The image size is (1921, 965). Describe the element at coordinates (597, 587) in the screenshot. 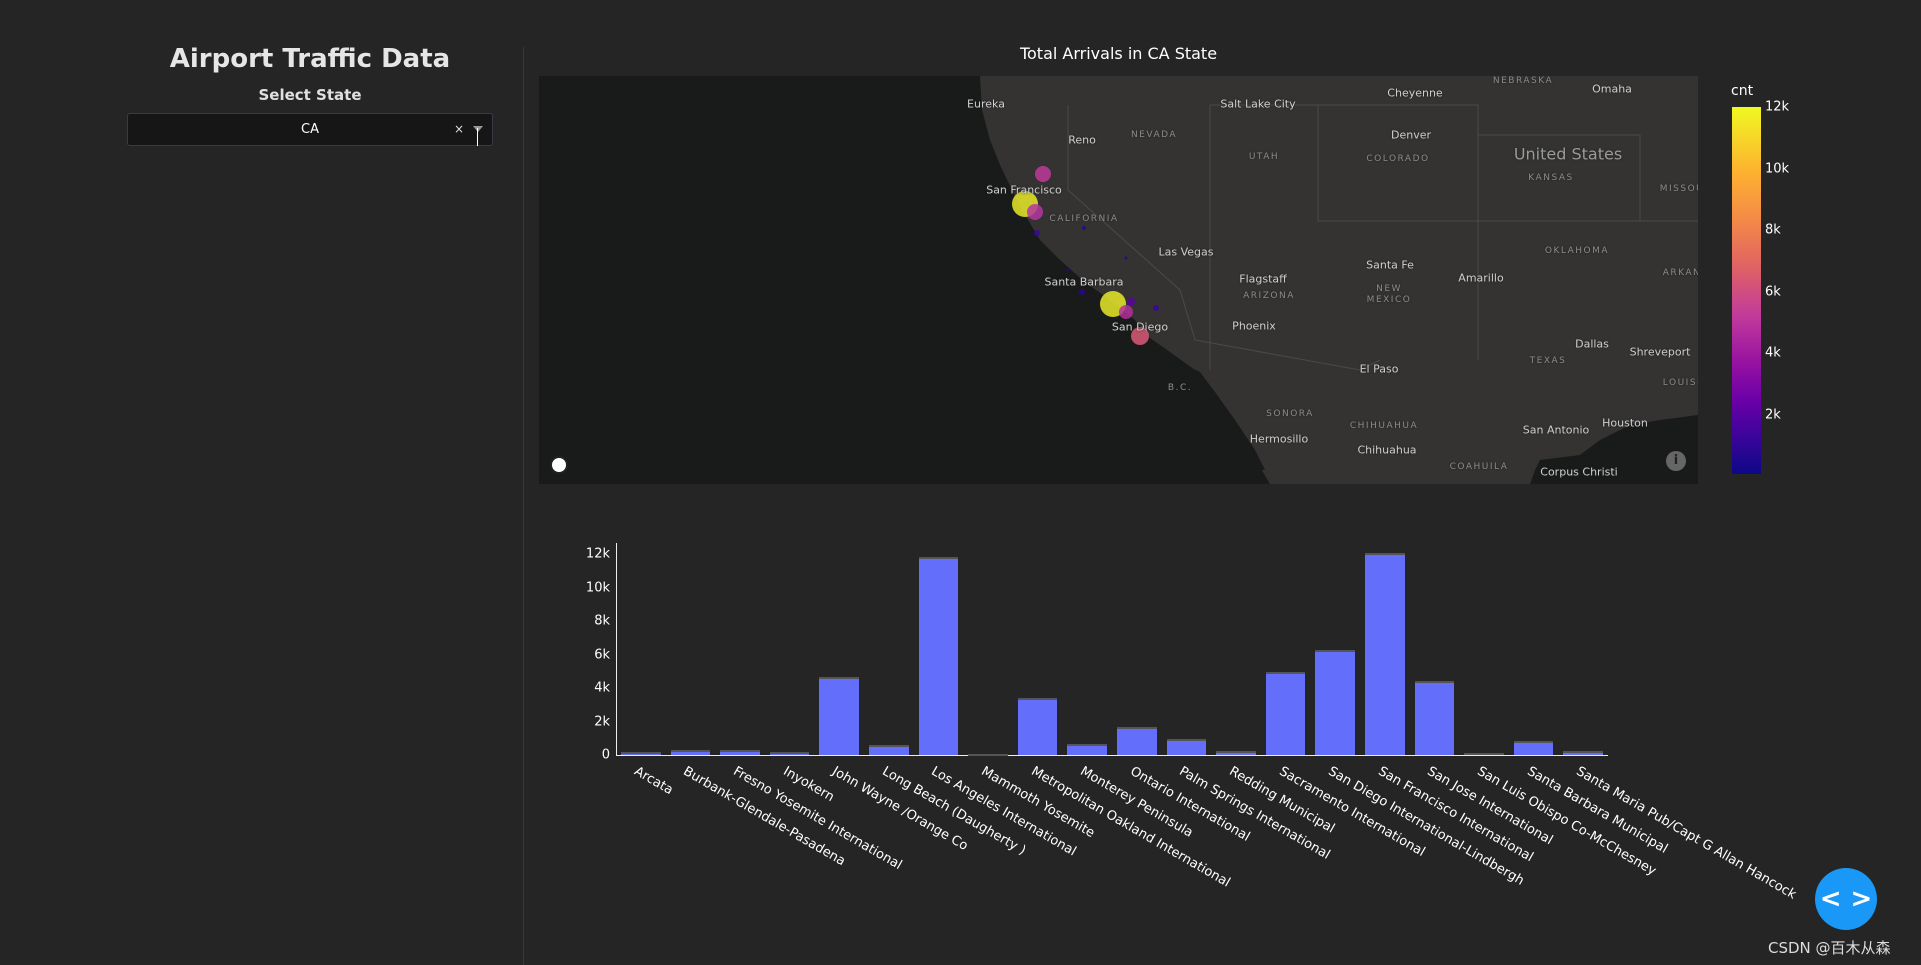

I see `y-tick-label: 10k` at that location.